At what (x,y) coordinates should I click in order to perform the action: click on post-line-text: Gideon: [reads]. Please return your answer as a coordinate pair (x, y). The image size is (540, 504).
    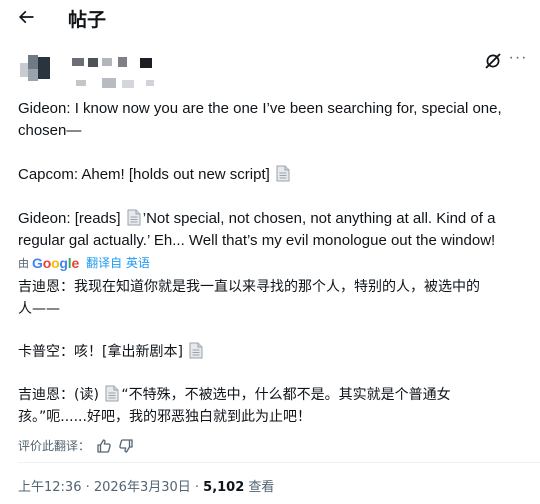
    Looking at the image, I should click on (69, 218).